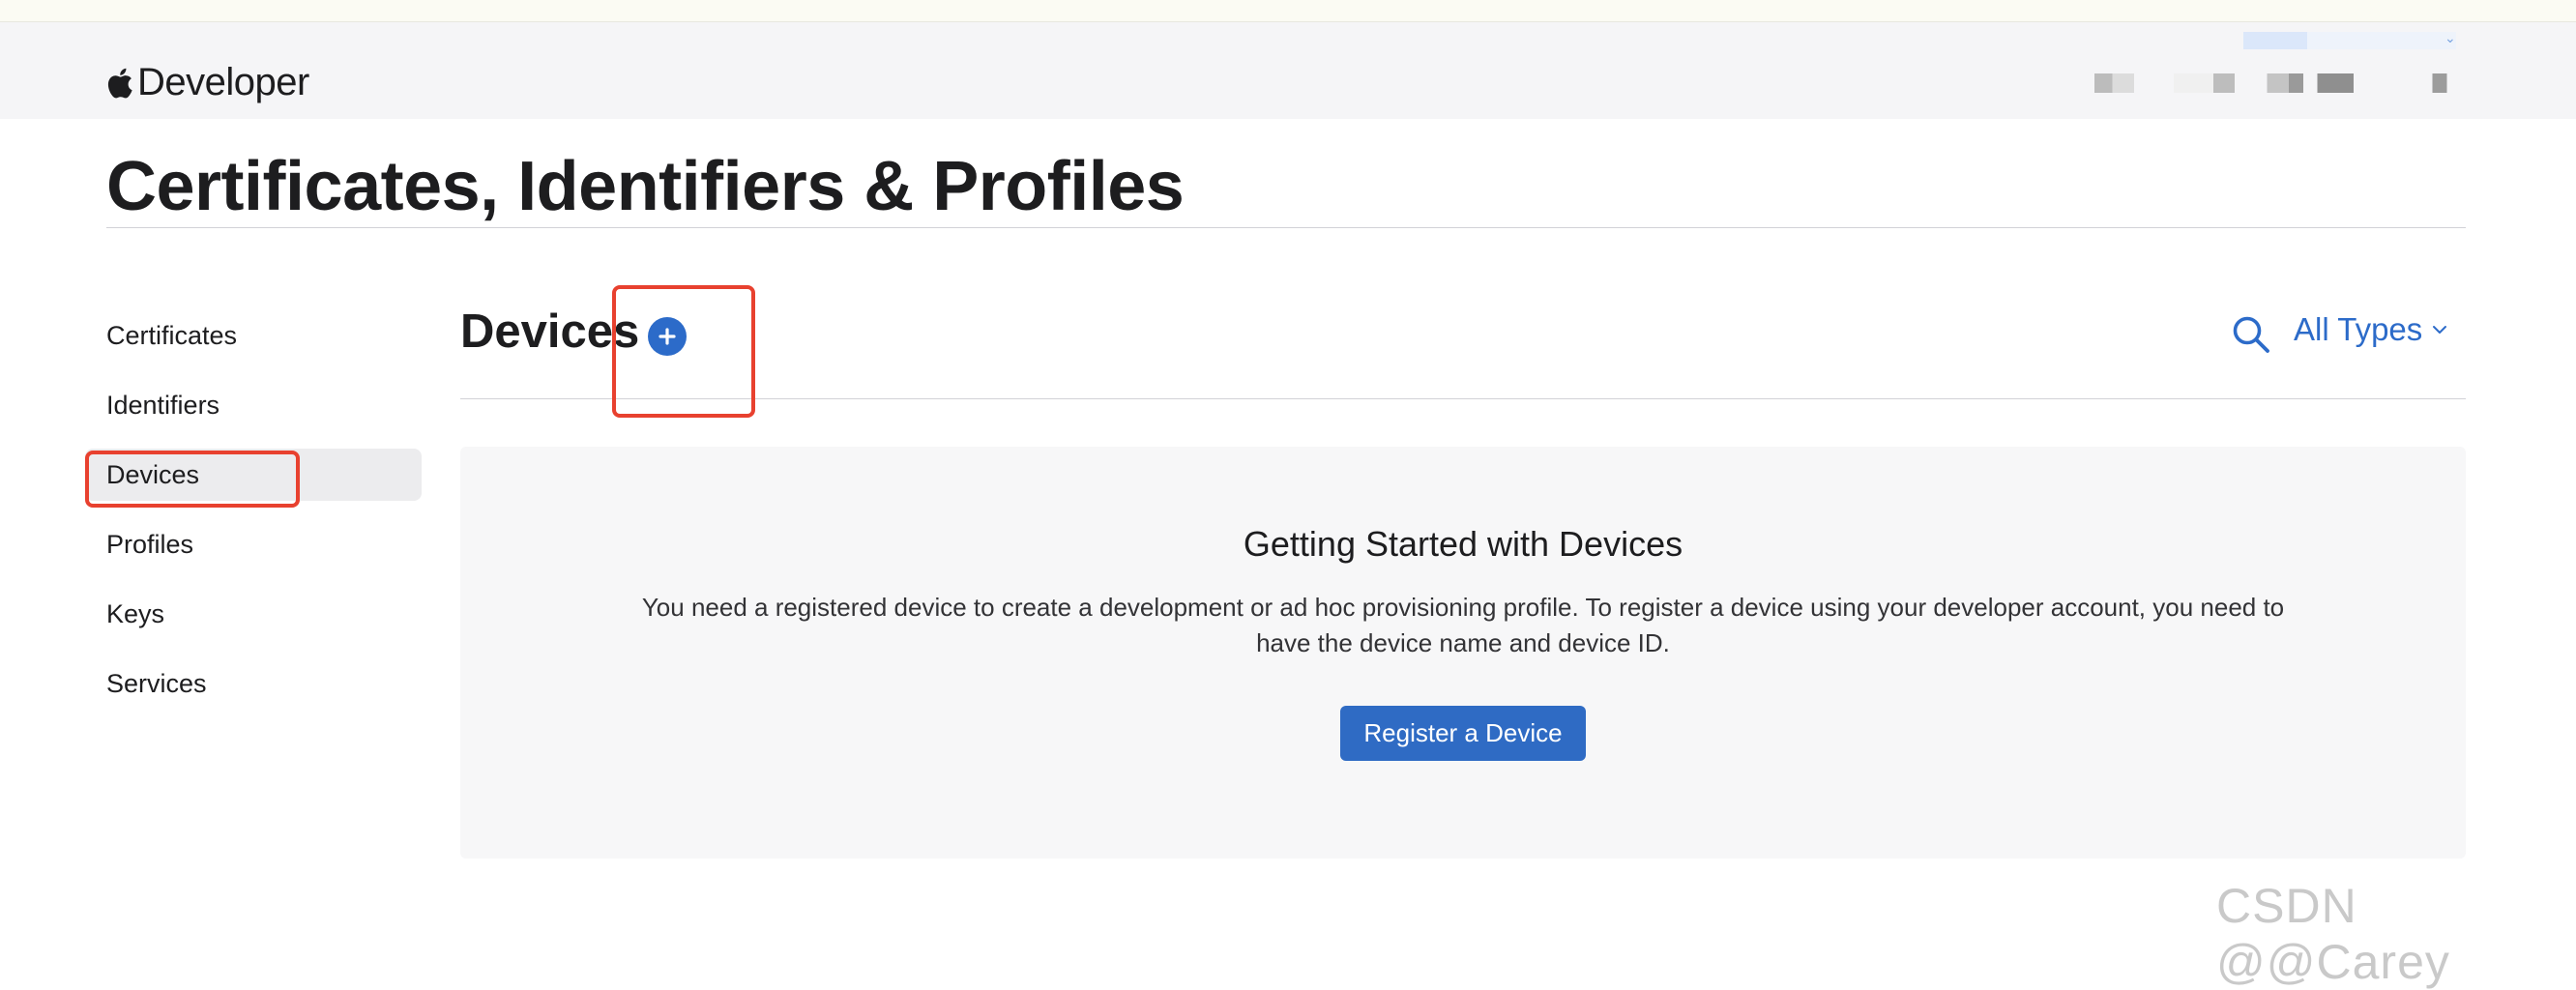  I want to click on type-filter-dropdown: All Types, so click(2370, 329).